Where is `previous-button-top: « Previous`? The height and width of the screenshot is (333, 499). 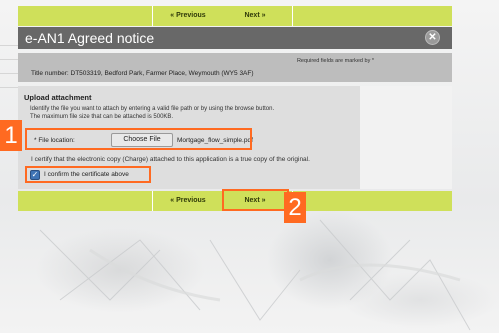 previous-button-top: « Previous is located at coordinates (188, 16).